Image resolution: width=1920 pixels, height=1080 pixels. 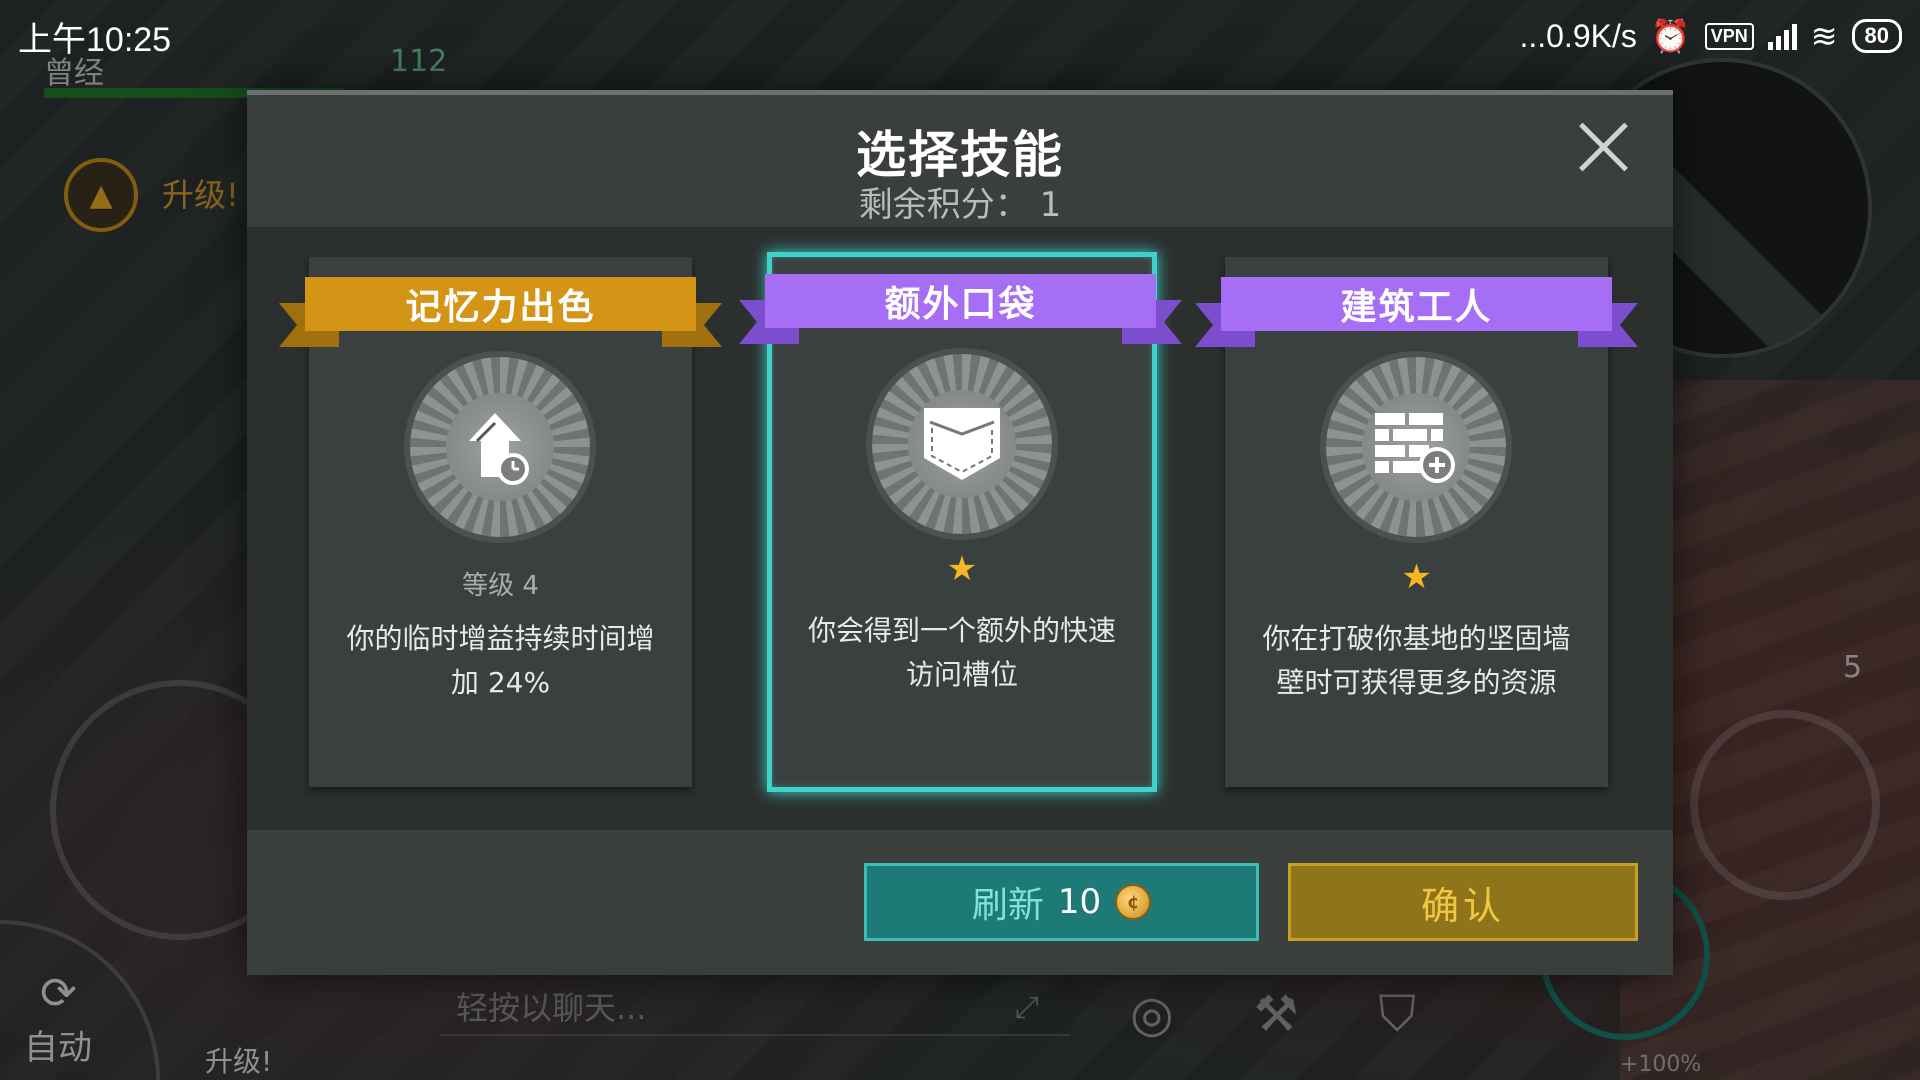 I want to click on status-indicators: ...0.9K/s ⏰ VPN ≋ 80, so click(x=1710, y=36).